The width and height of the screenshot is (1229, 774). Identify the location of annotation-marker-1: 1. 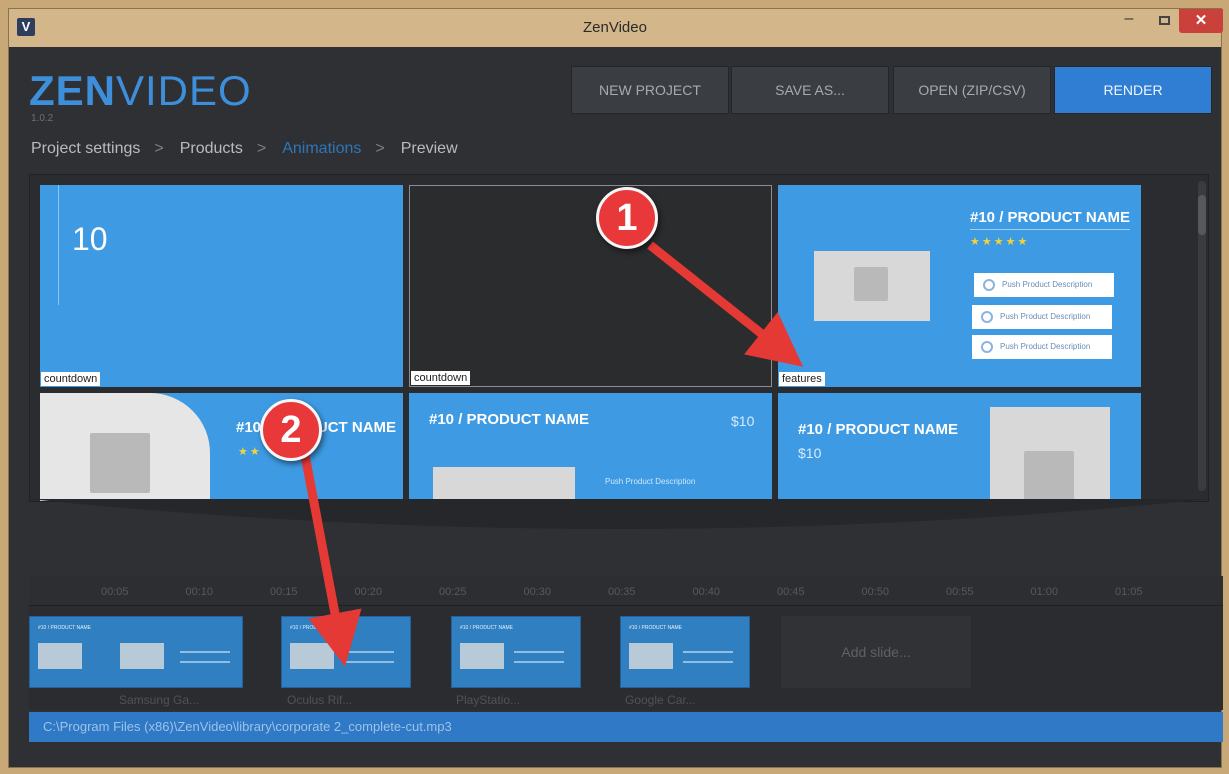
(627, 218).